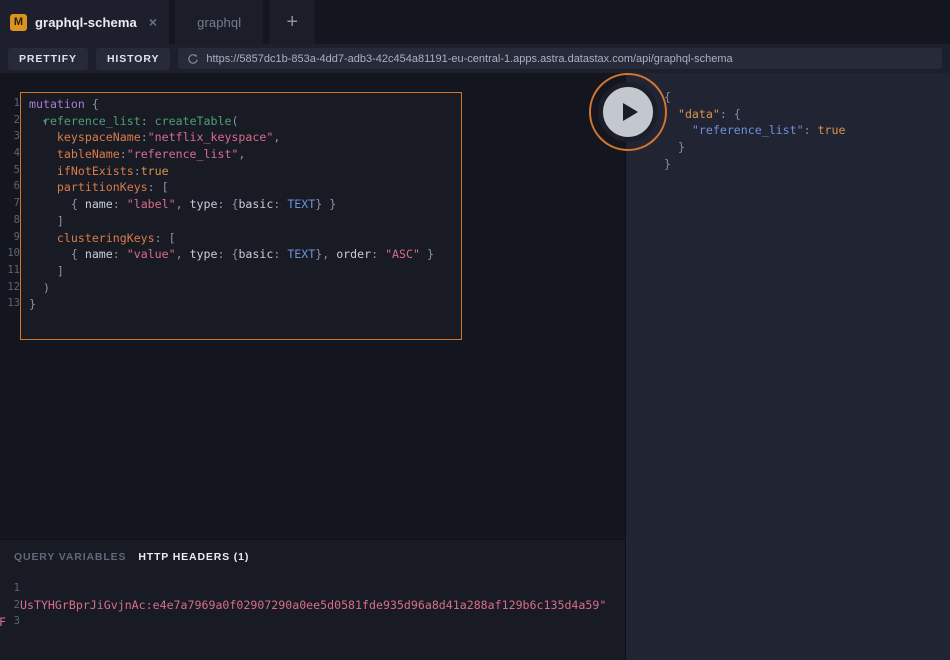 The image size is (950, 660). I want to click on line-number: 6, so click(16, 186).